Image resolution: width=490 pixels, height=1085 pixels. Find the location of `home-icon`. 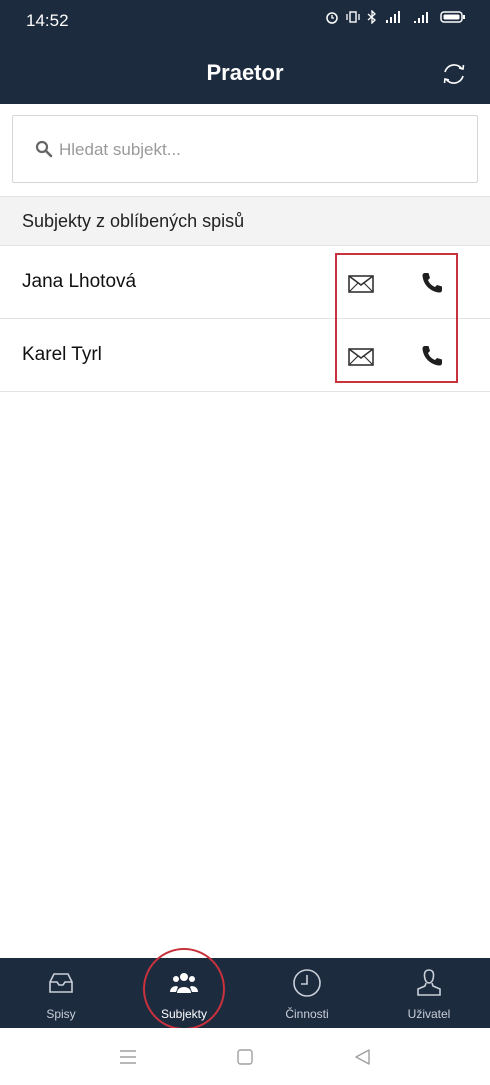

home-icon is located at coordinates (245, 1057).